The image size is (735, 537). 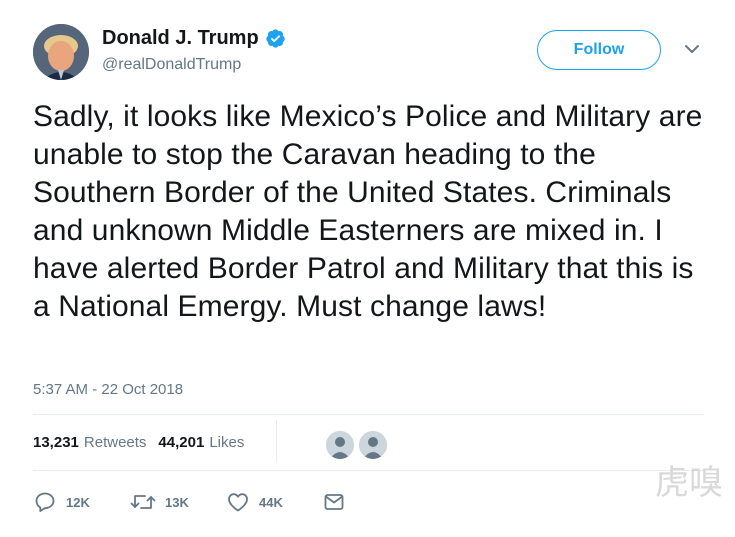 What do you see at coordinates (61, 502) in the screenshot?
I see `reply-button: 12K` at bounding box center [61, 502].